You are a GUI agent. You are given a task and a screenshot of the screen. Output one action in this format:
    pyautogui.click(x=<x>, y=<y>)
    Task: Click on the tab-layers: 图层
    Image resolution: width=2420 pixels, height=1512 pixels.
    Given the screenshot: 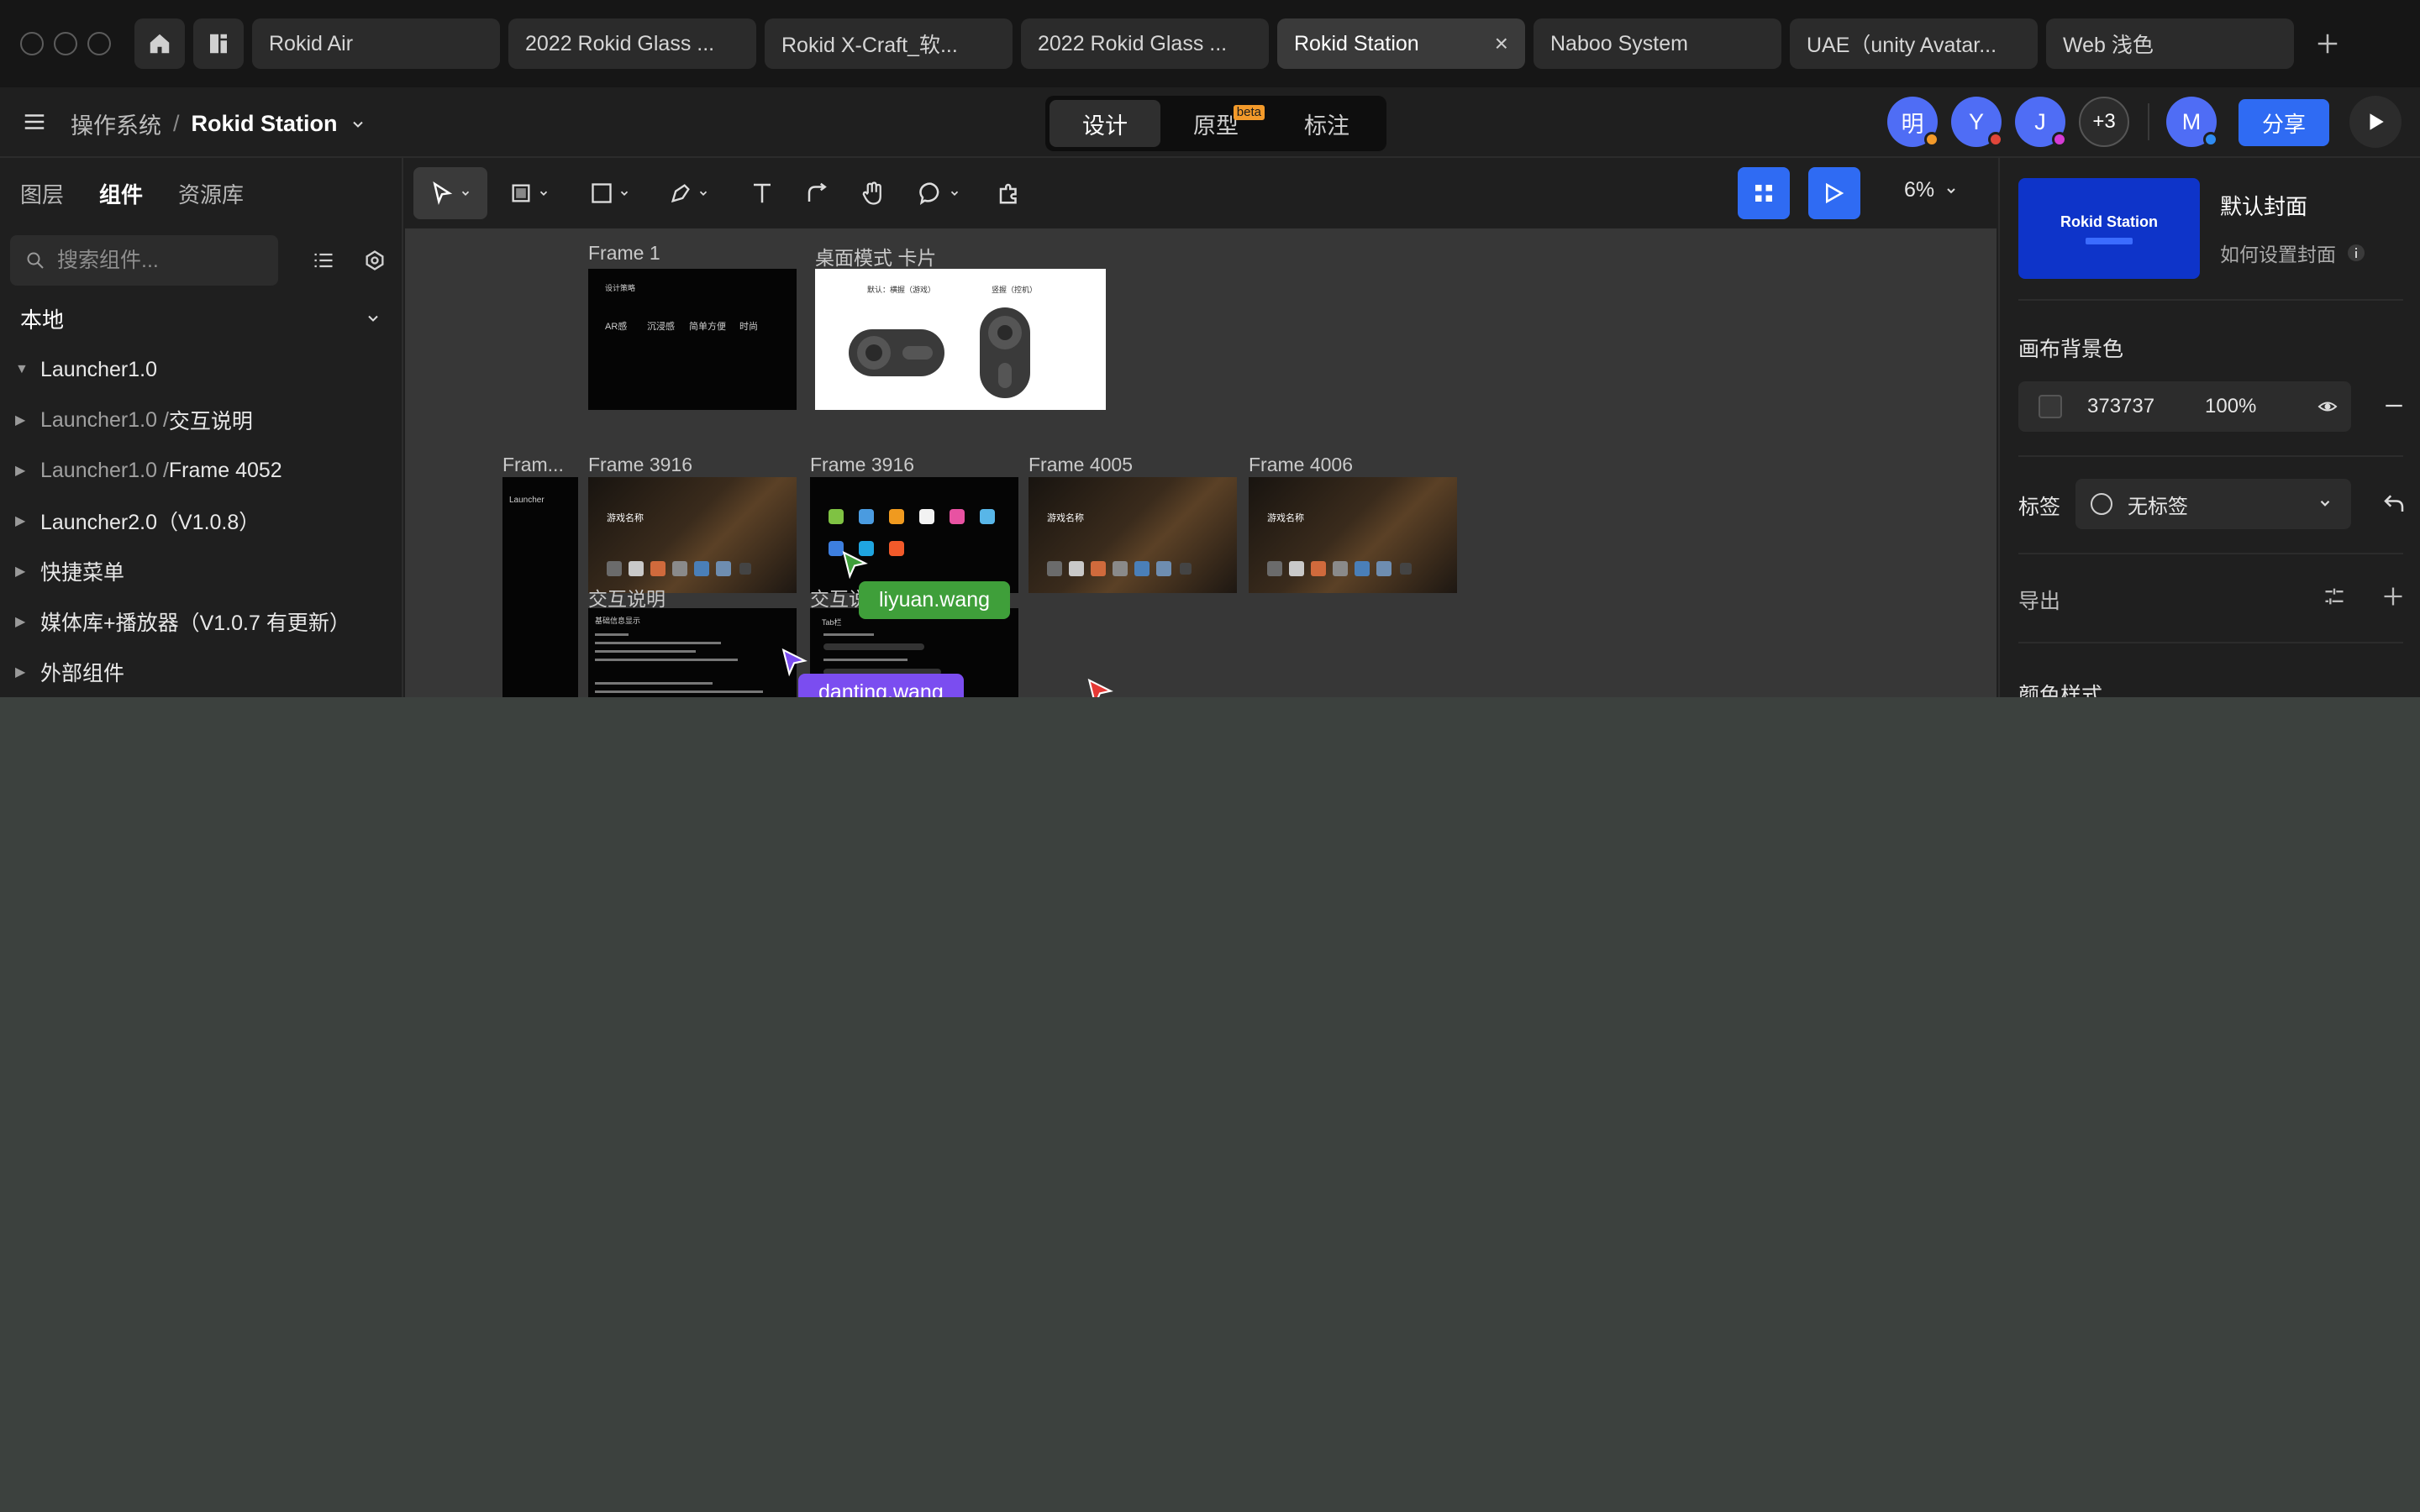 What is the action you would take?
    pyautogui.click(x=42, y=193)
    